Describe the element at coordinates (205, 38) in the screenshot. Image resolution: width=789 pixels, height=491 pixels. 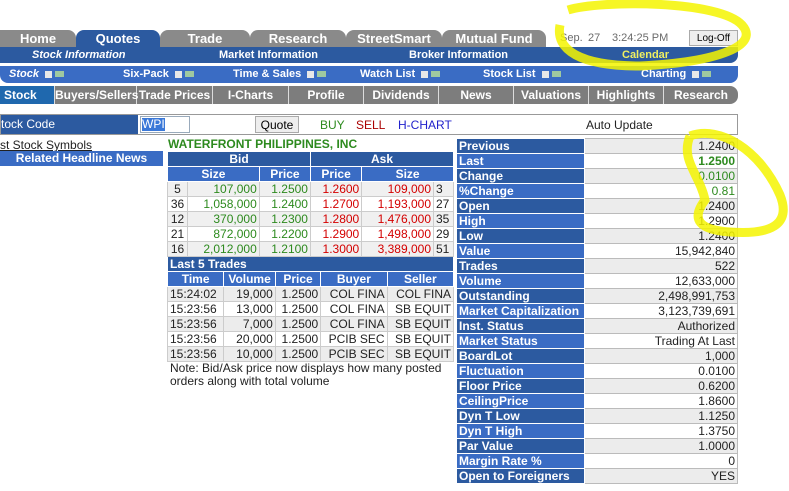
I see `tab-trade: Trade` at that location.